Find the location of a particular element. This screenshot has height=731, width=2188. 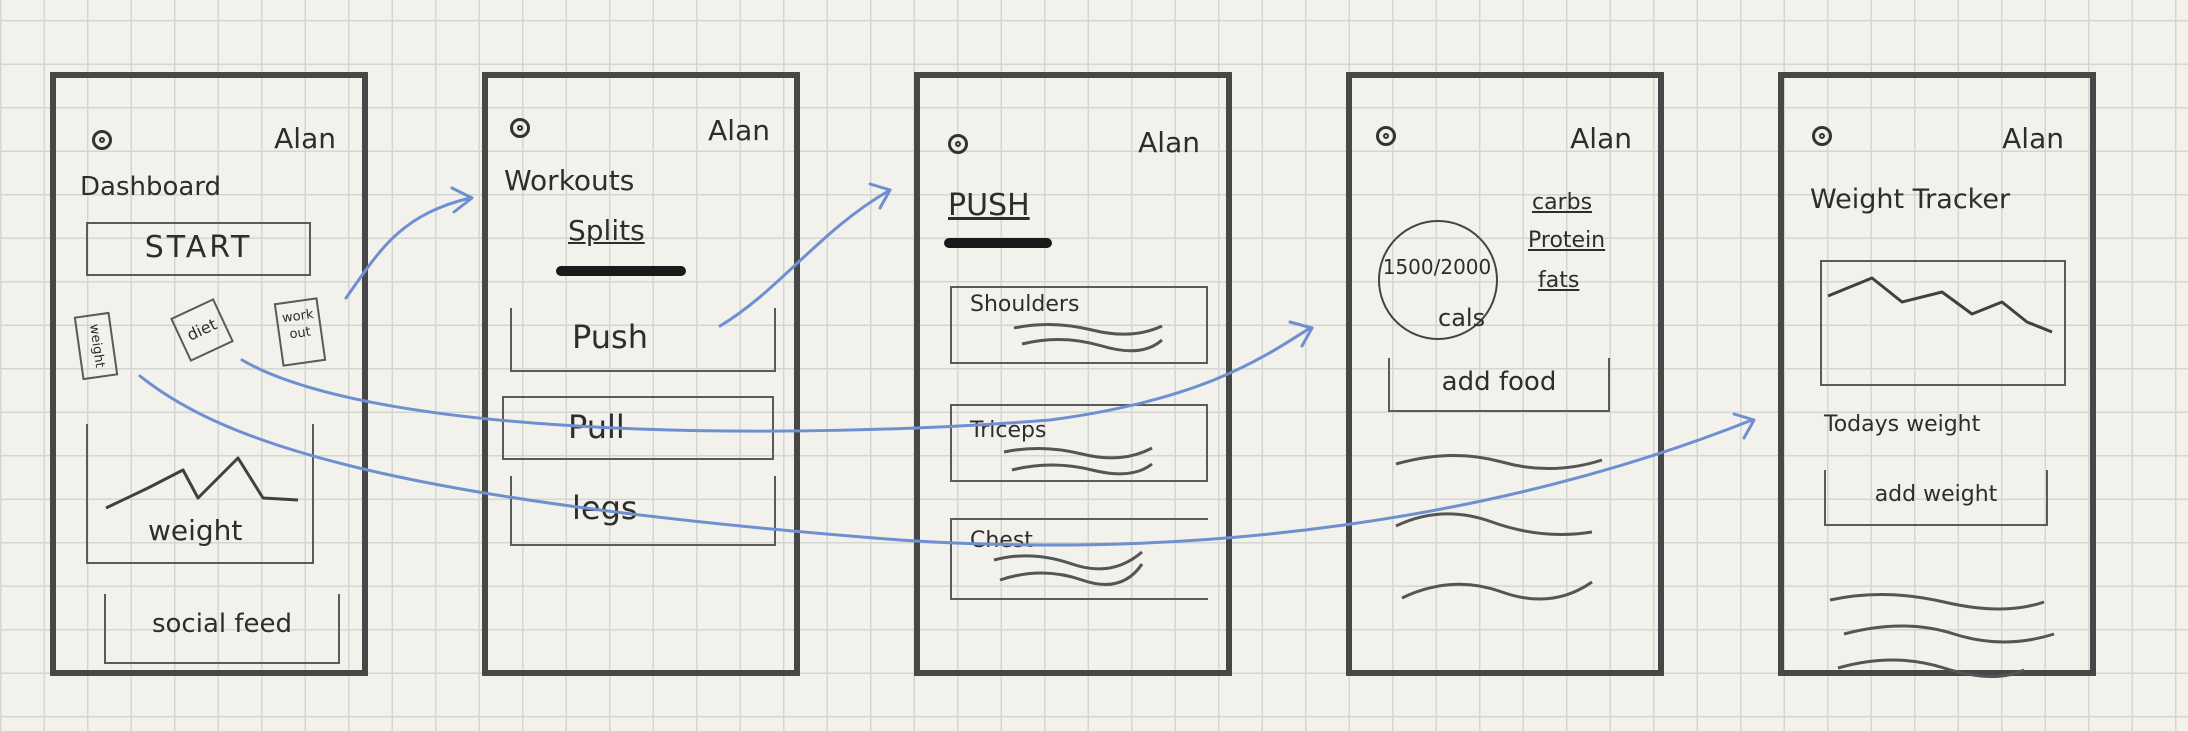

workout-tile: work out is located at coordinates (300, 332).